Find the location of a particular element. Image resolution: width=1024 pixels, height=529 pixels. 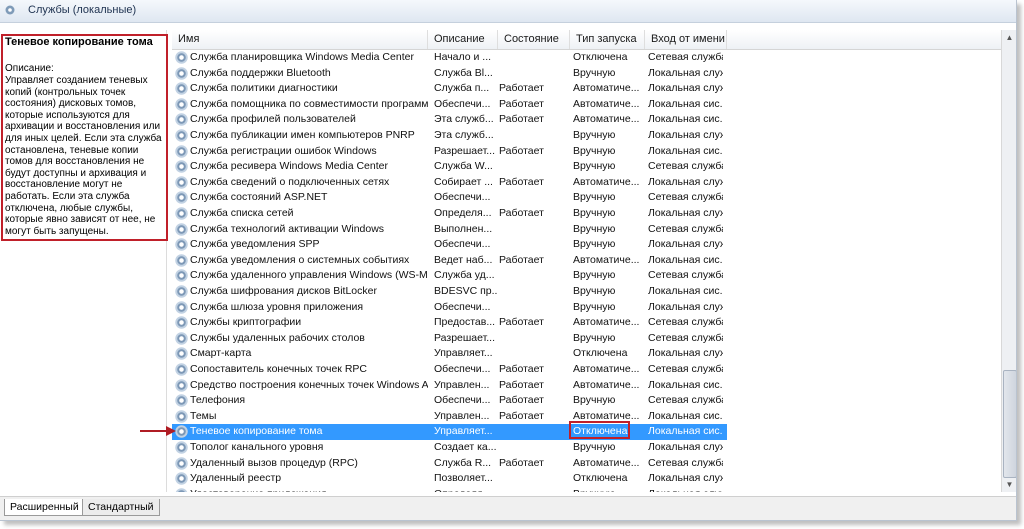

services-icon is located at coordinates (10, 10).